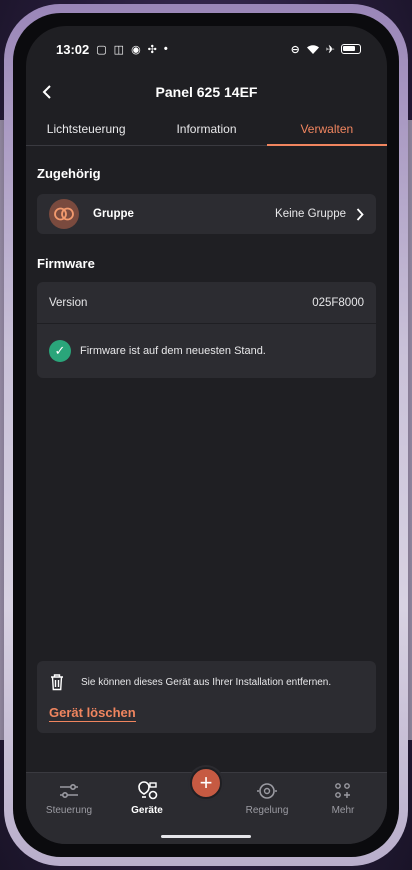  I want to click on tab-information: Information, so click(206, 131).